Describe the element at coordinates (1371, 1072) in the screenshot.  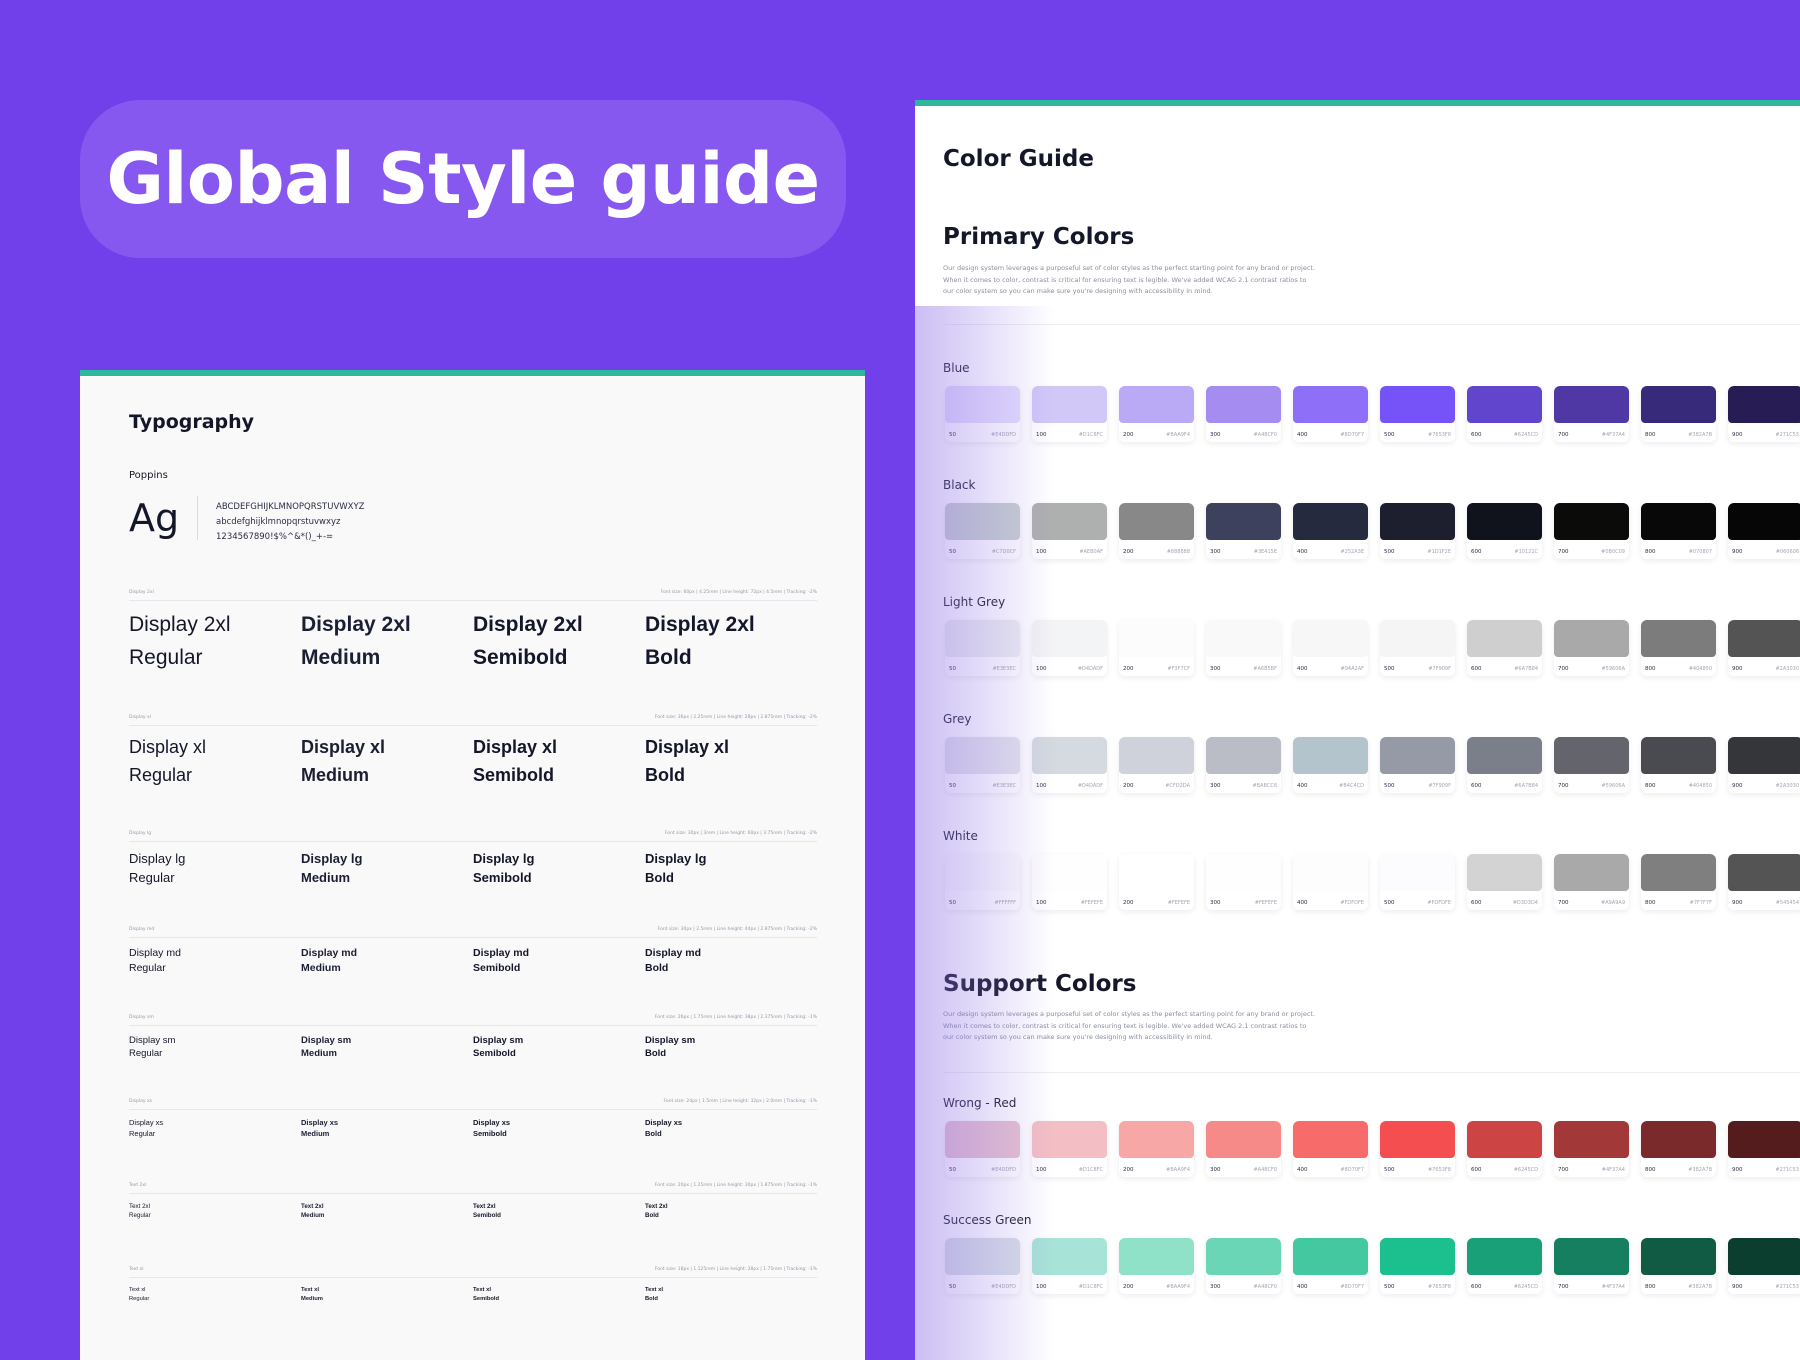
I see `section-divider` at that location.